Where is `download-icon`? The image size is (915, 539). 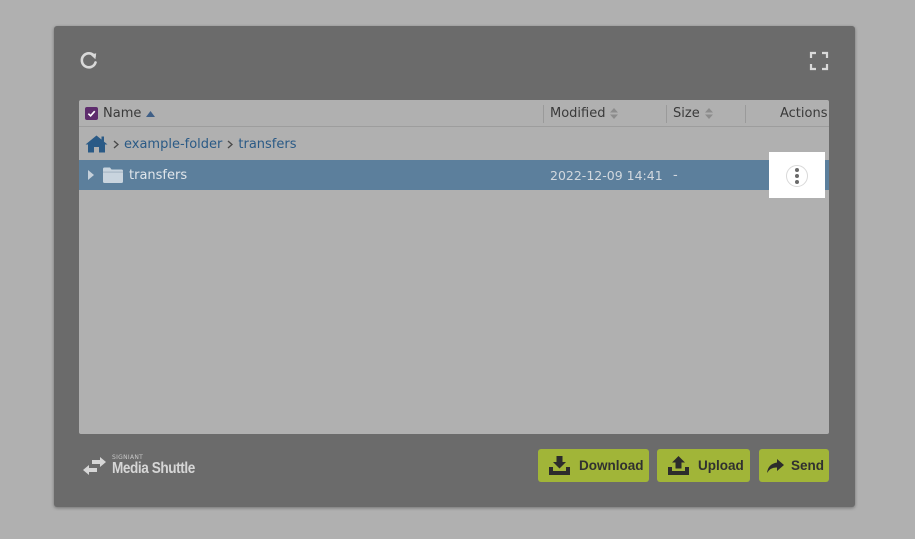
download-icon is located at coordinates (559, 465).